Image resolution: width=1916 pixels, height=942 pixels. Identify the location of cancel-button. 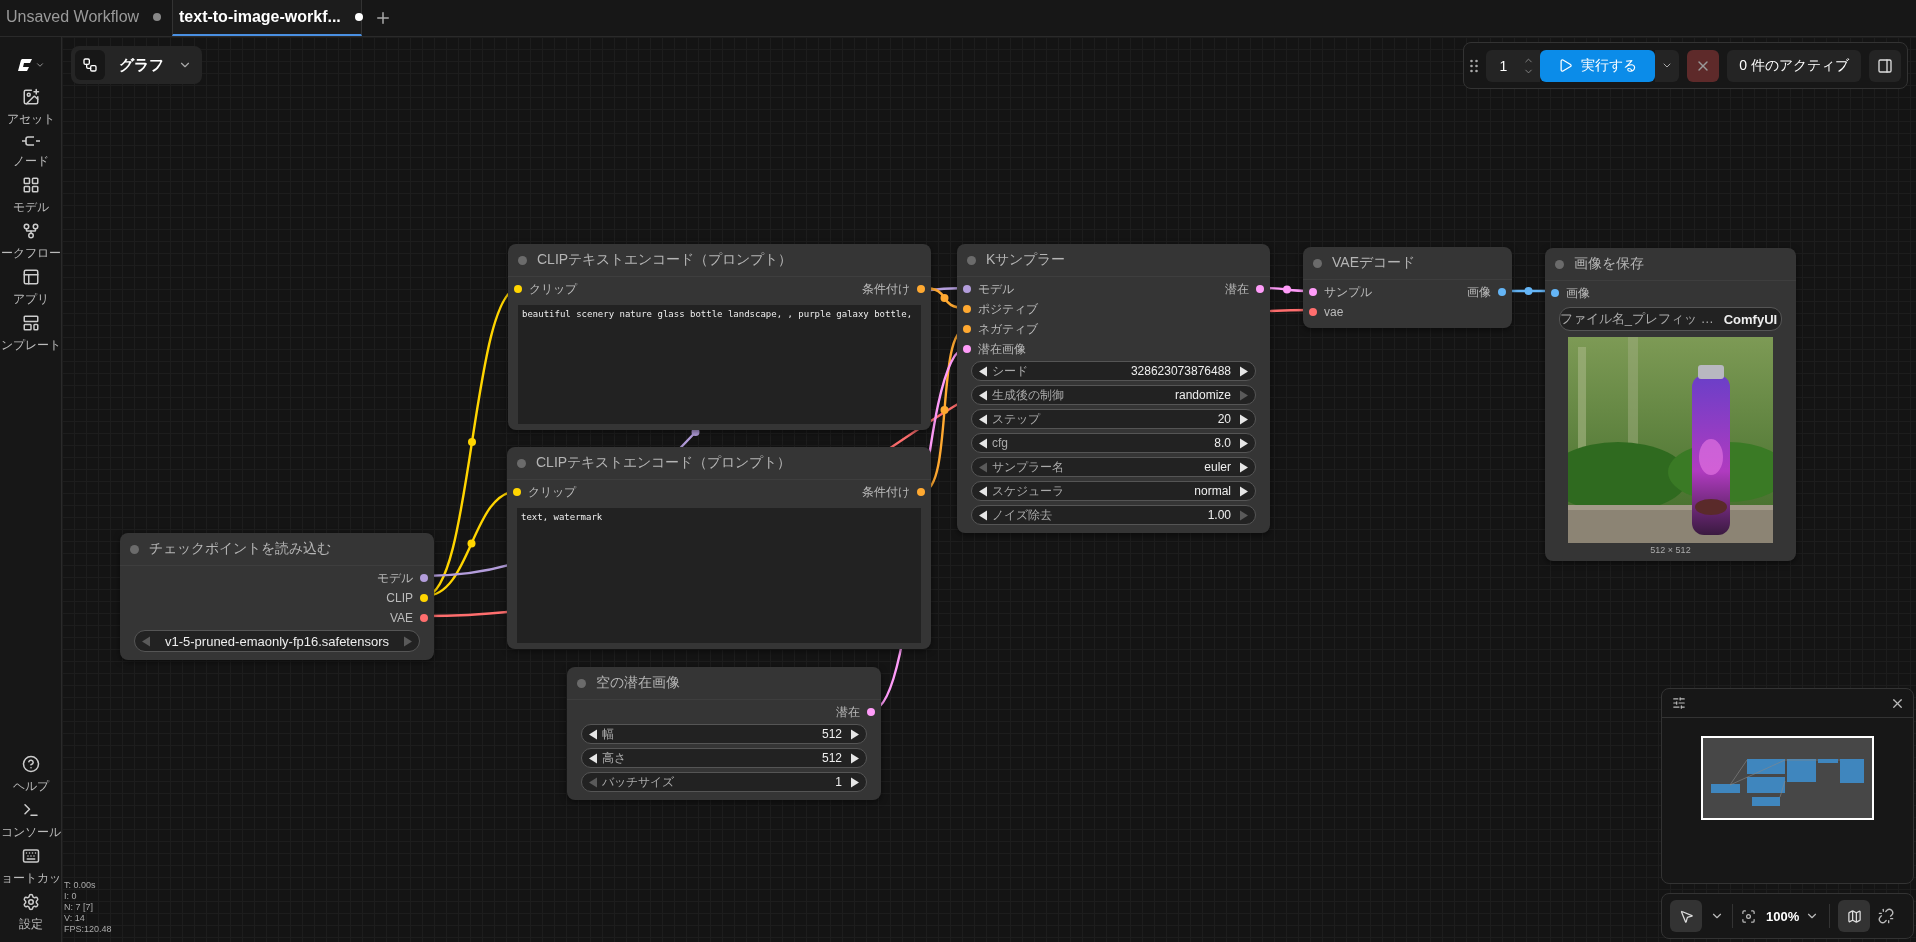
(1703, 65).